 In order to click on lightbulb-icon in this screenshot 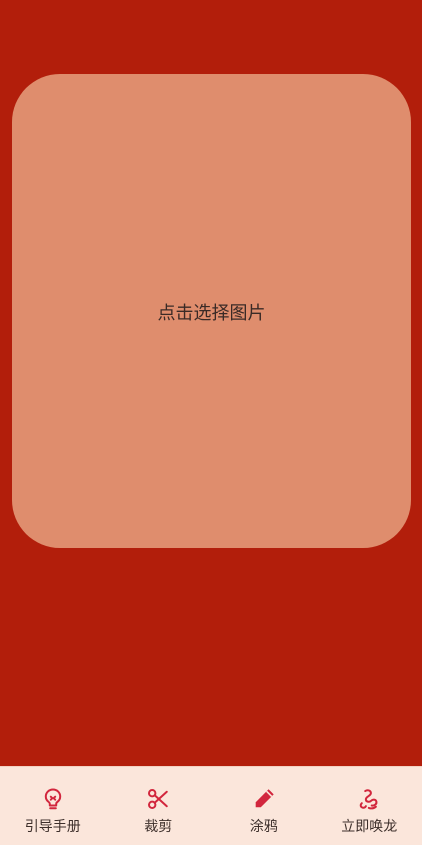, I will do `click(53, 799)`.